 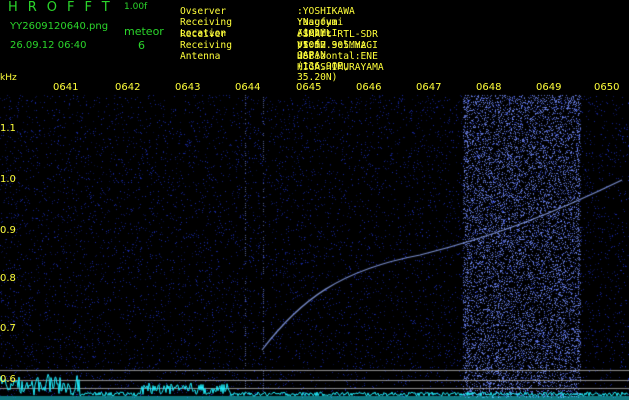 I want to click on meteor-count: 6, so click(x=141, y=45).